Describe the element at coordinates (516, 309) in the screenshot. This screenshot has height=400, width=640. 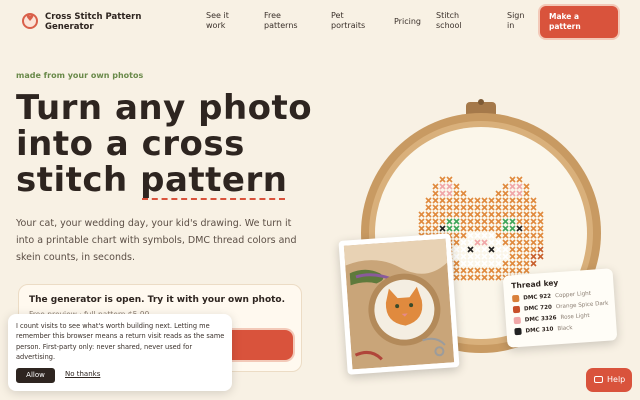
I see `swatch-orange-spice-dark` at that location.